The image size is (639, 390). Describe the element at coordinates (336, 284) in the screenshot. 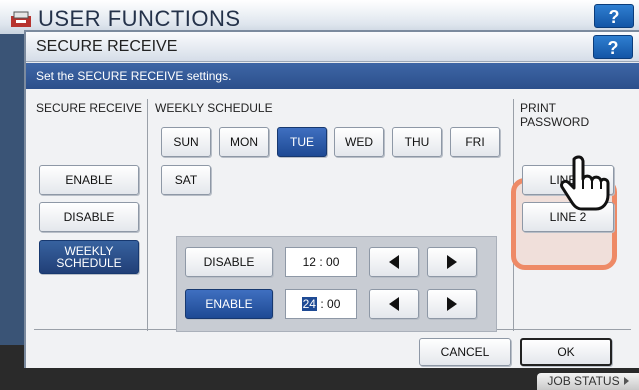

I see `time-settings-panel: DISABLE 12 : 00 ENABLE 24 : 00` at that location.